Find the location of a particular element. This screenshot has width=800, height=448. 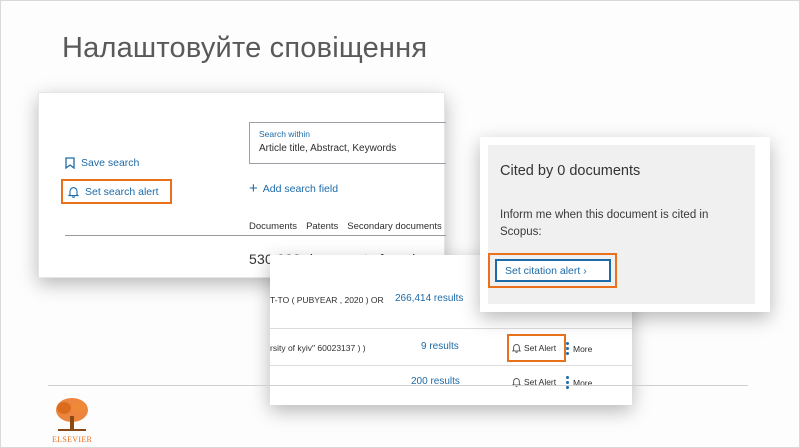

set-citation-alert-button: Set citation alert › is located at coordinates (553, 270).